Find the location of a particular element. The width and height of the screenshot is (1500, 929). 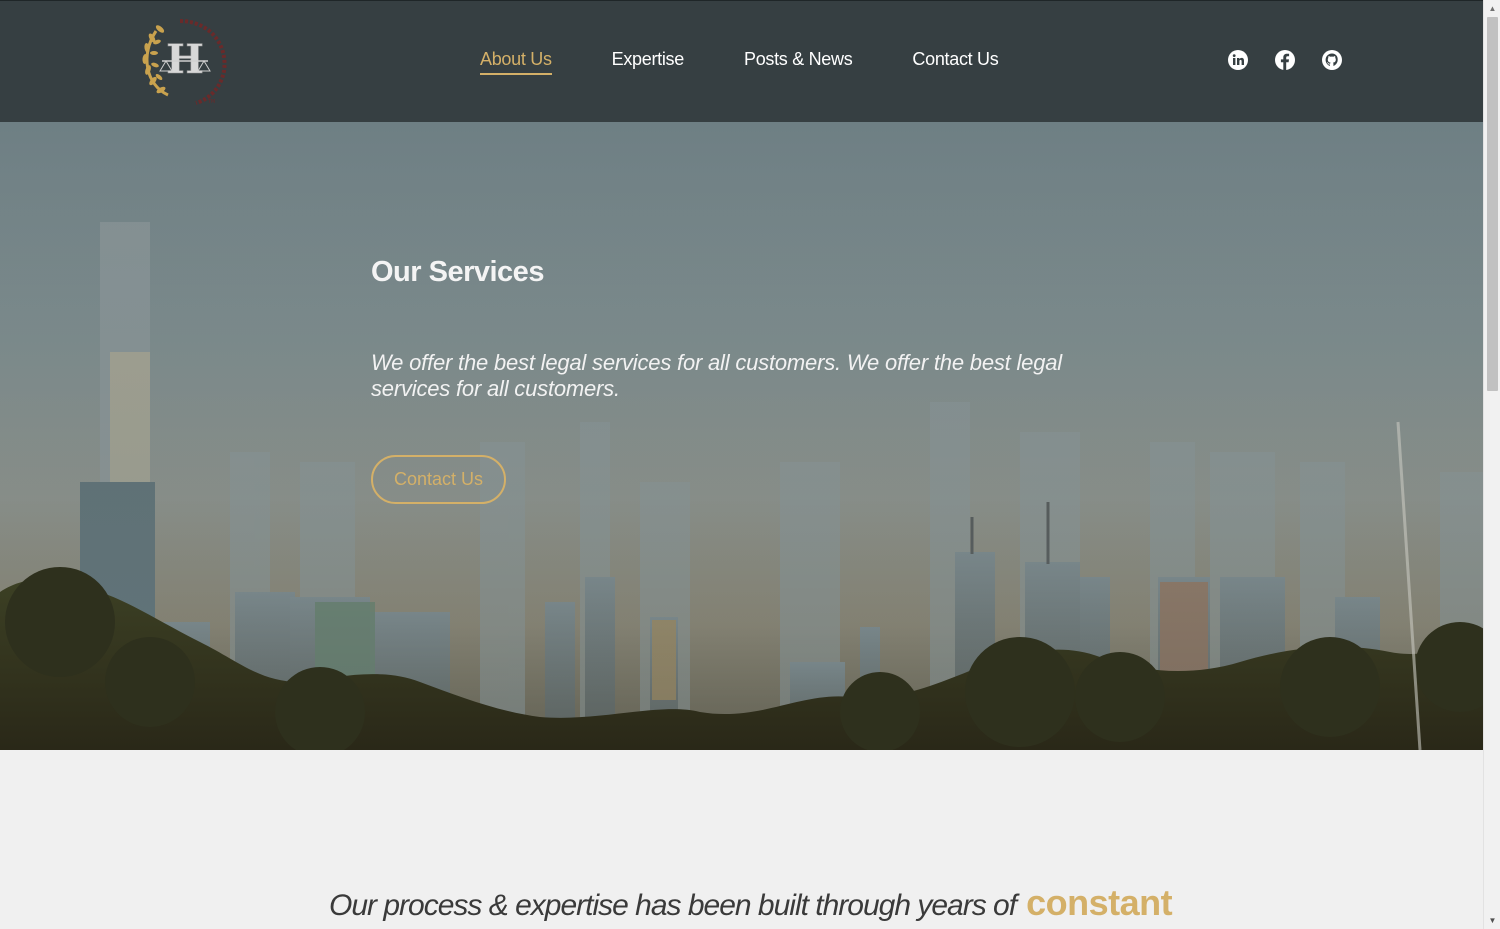

vertical-scrollbar: ▲ ▼ is located at coordinates (1491, 464).